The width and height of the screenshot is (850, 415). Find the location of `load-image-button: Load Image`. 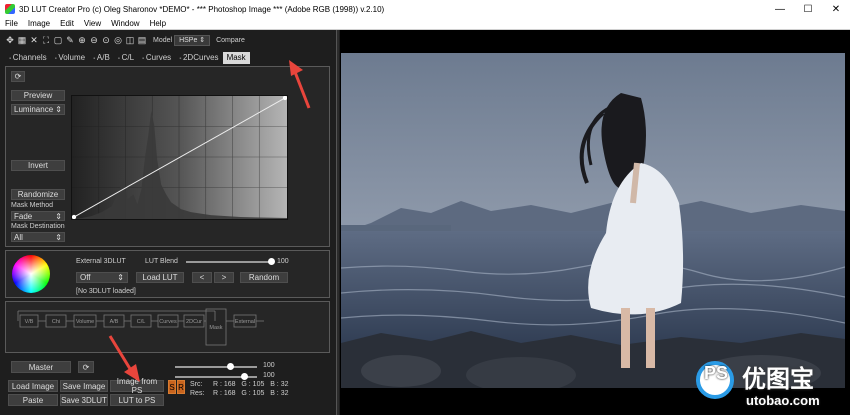

load-image-button: Load Image is located at coordinates (33, 386).